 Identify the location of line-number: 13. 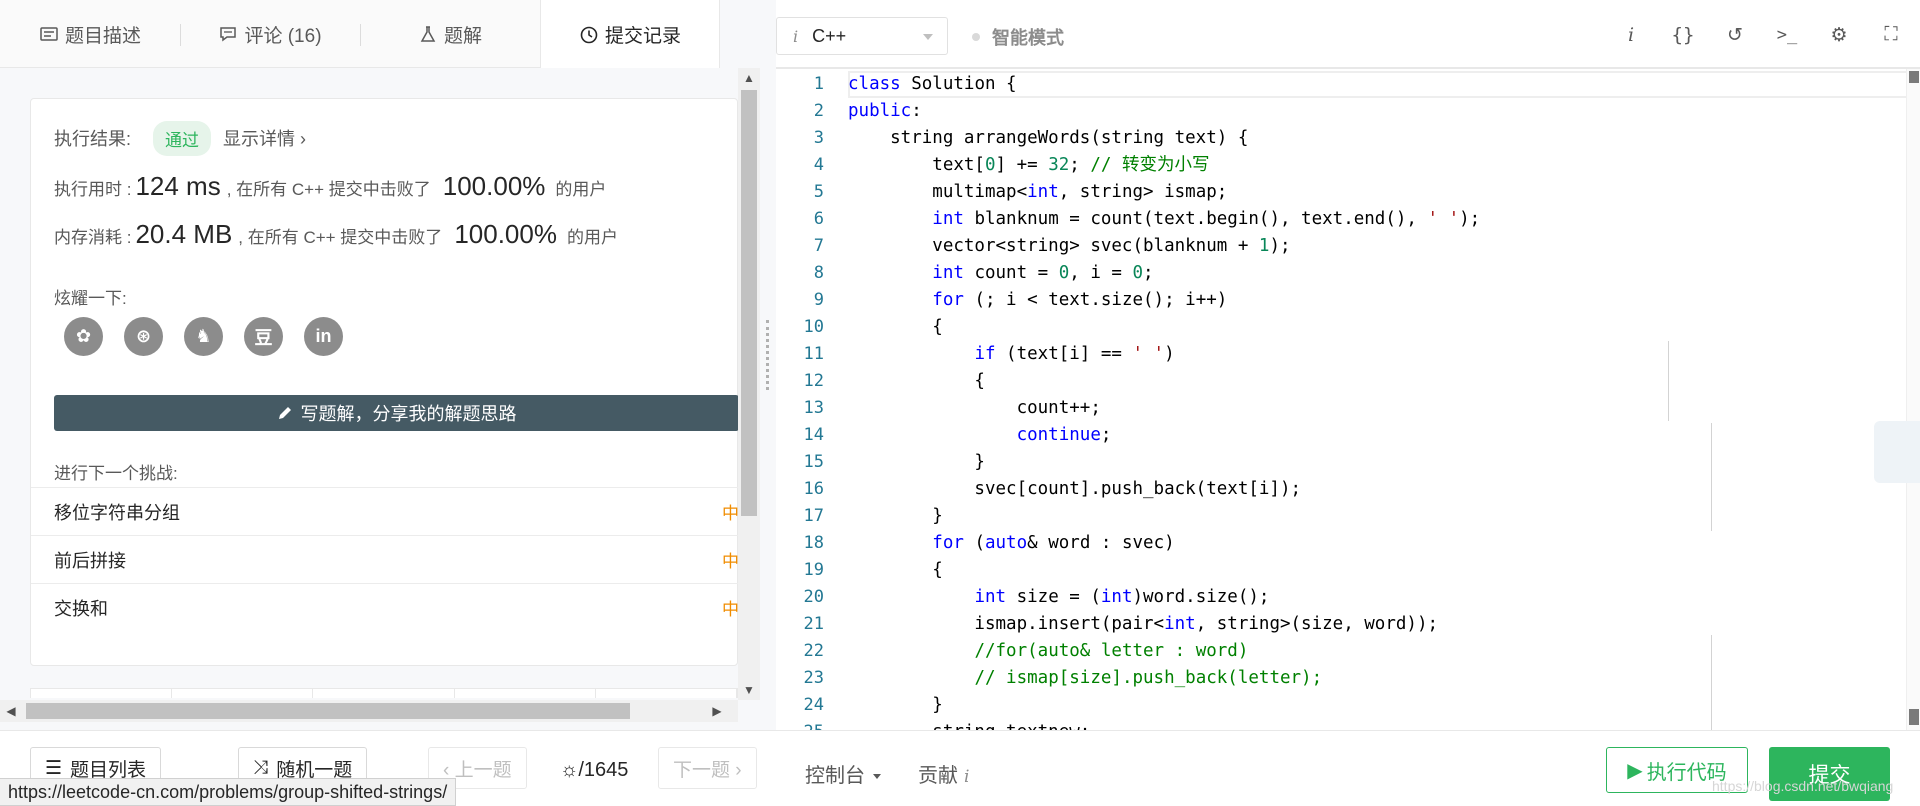
(813, 408).